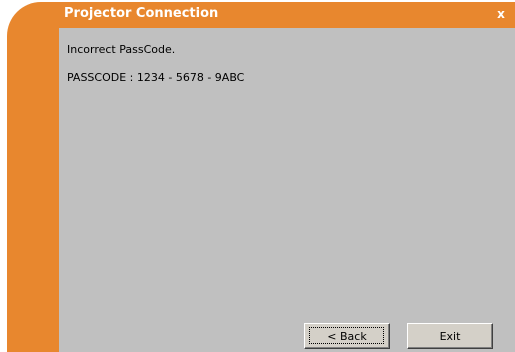 Image resolution: width=515 pixels, height=352 pixels. I want to click on back-button-label: < Back, so click(347, 336).